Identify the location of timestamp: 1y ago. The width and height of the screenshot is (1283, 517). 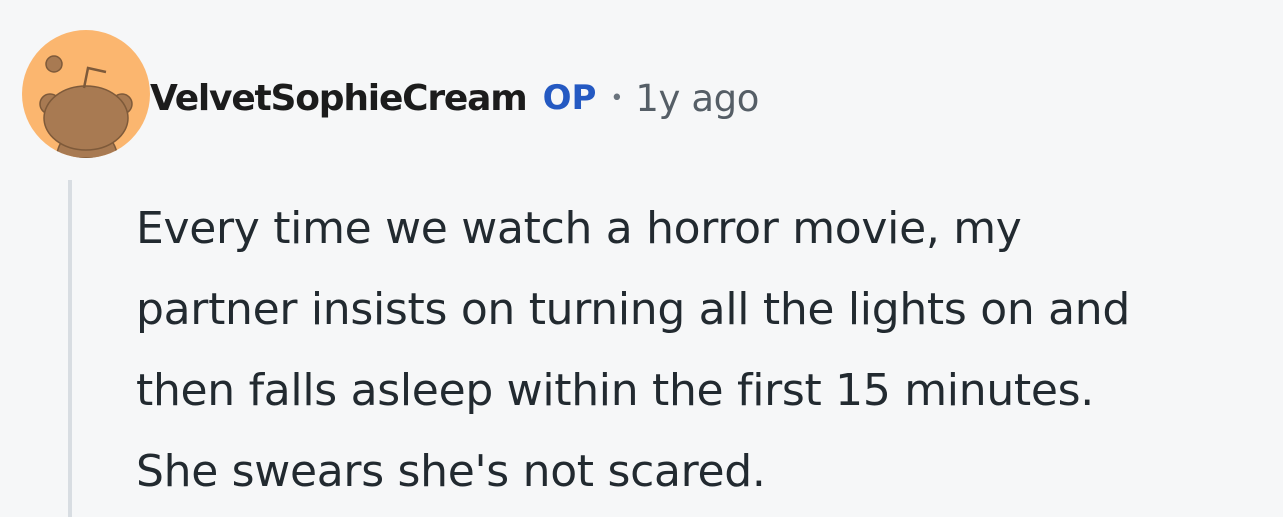
(697, 98).